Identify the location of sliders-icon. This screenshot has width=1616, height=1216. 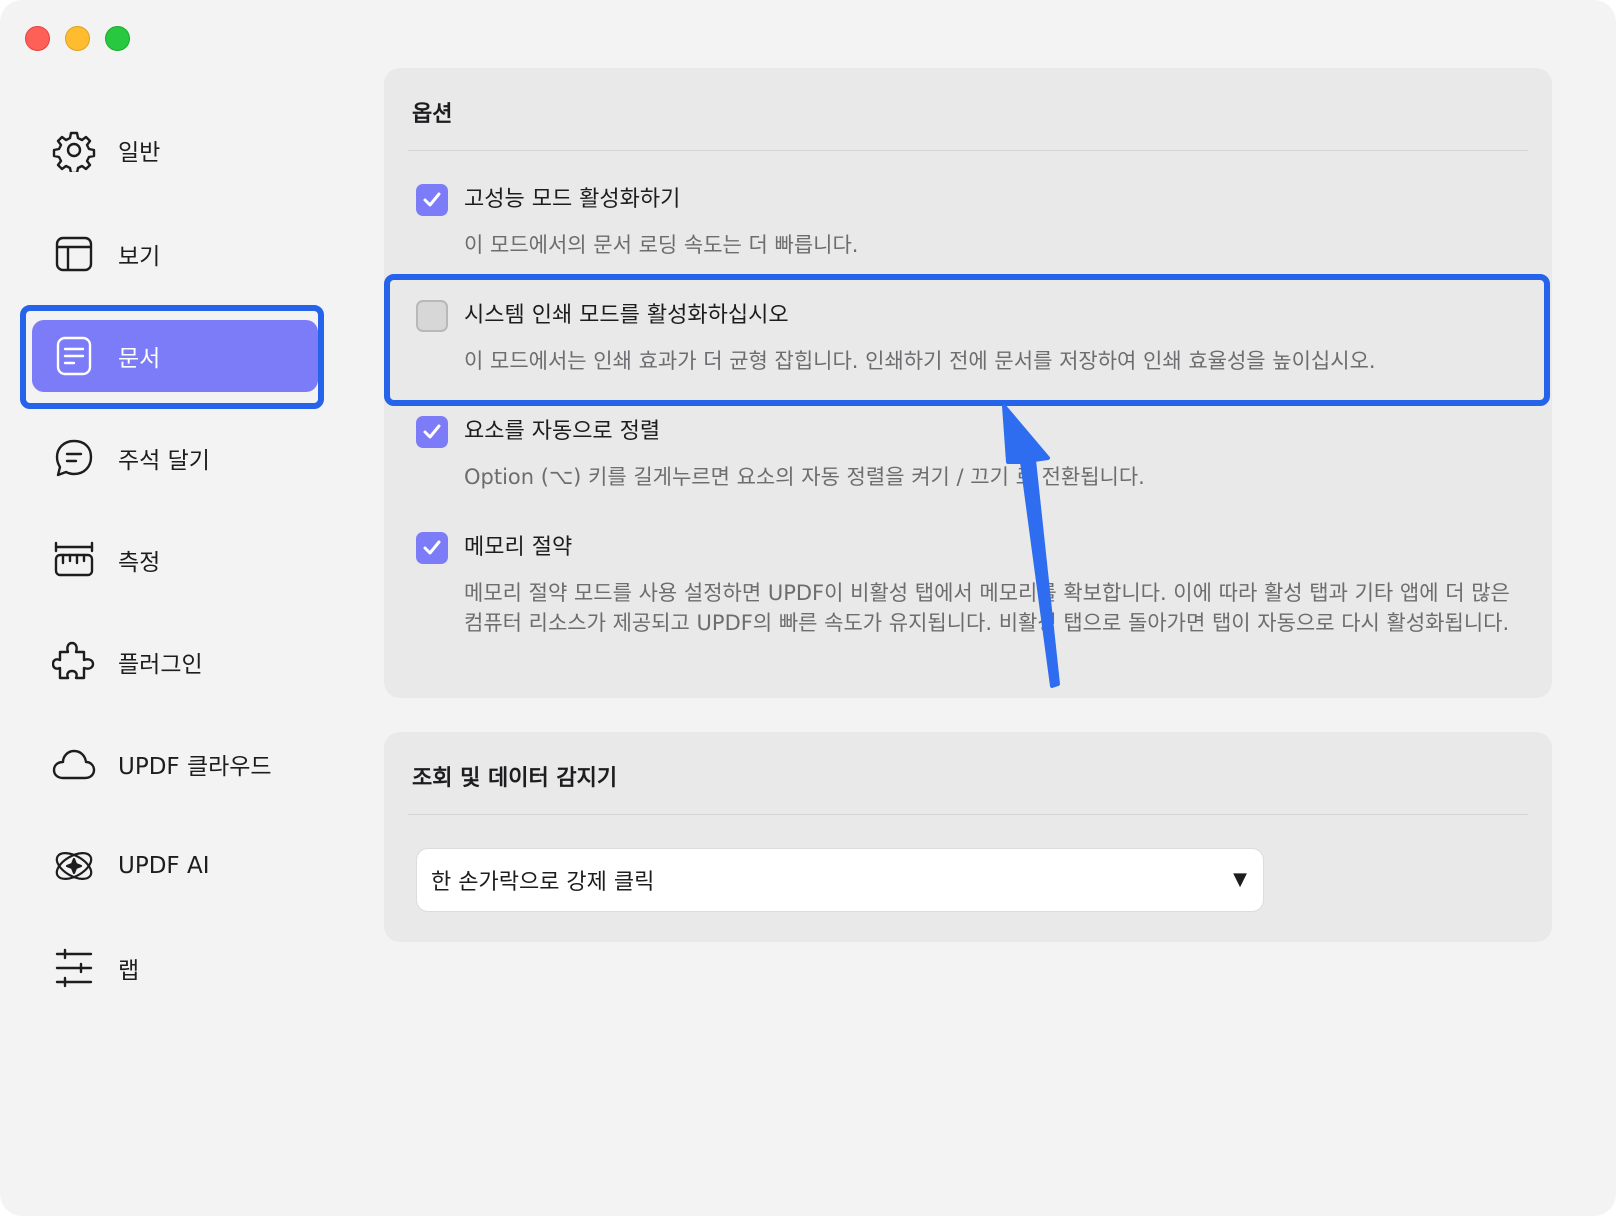
(74, 968).